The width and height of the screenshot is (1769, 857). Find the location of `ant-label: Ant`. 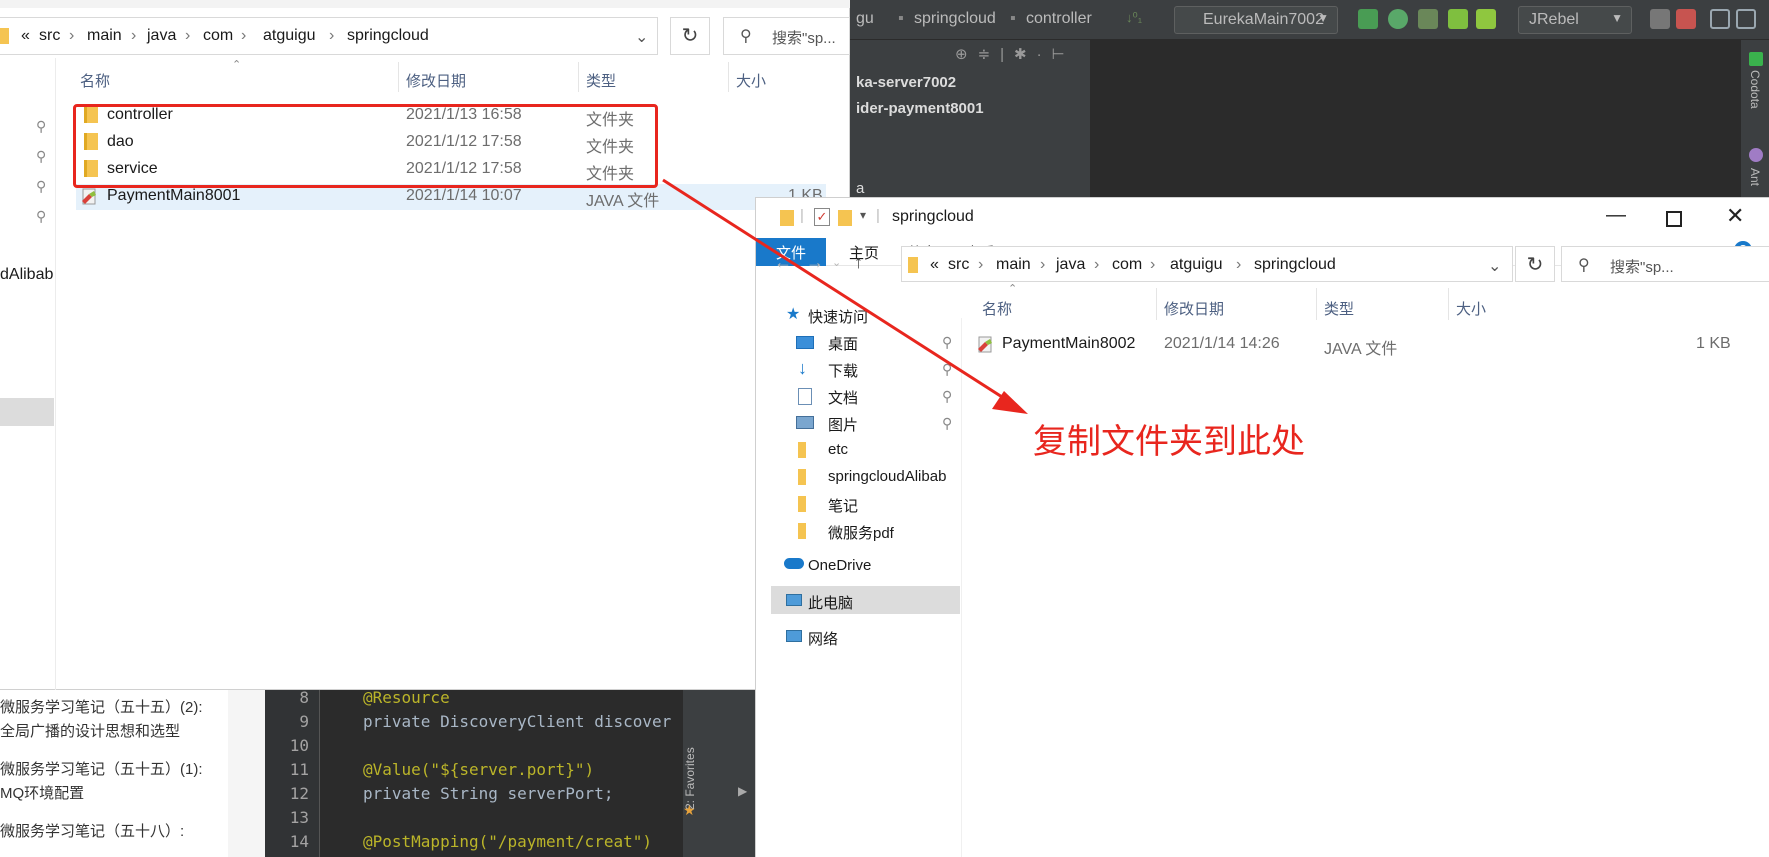

ant-label: Ant is located at coordinates (1755, 177).